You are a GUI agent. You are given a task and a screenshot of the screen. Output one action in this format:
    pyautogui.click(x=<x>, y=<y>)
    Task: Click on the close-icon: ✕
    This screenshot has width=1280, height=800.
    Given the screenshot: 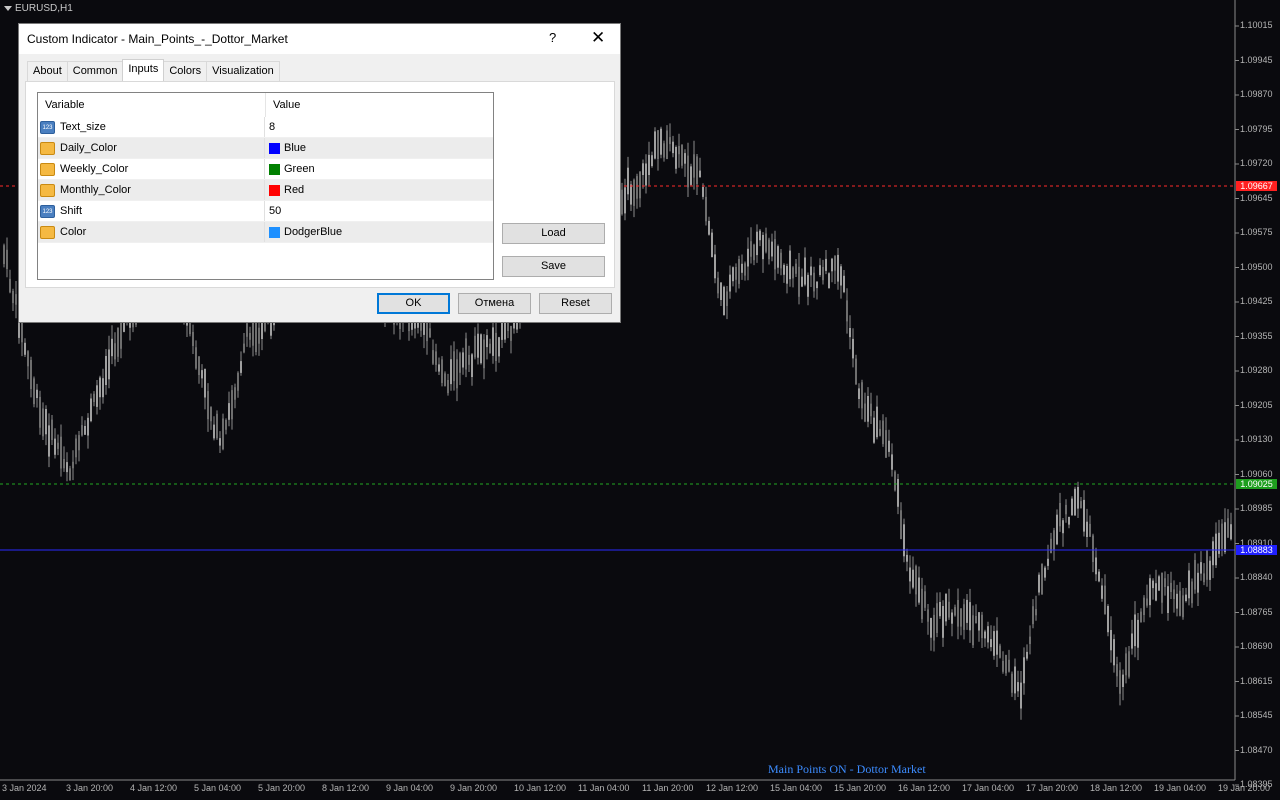 What is the action you would take?
    pyautogui.click(x=598, y=38)
    